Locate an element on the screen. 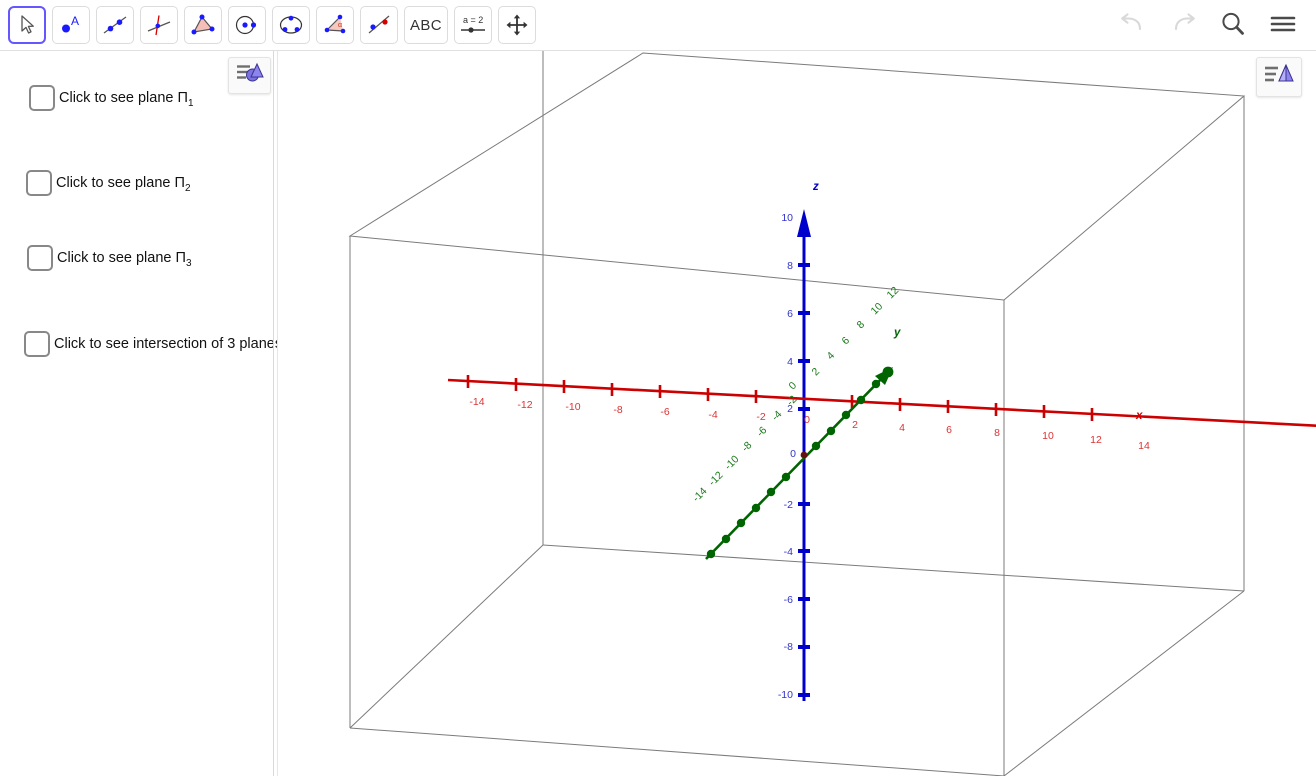  triangle-polygon-icon is located at coordinates (203, 25).